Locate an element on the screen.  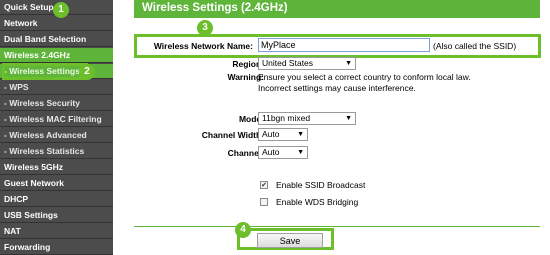
sidebar-item-dhcp: DHCP is located at coordinates (56, 199).